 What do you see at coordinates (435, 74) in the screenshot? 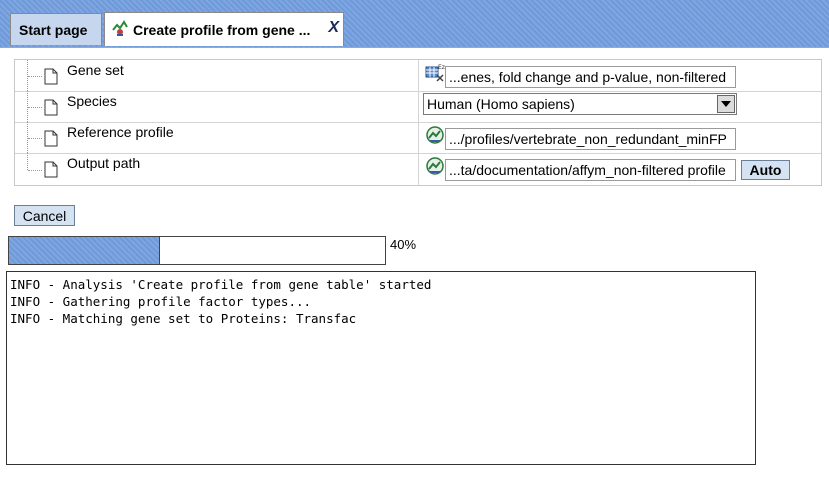
I see `table-icon: Ez` at bounding box center [435, 74].